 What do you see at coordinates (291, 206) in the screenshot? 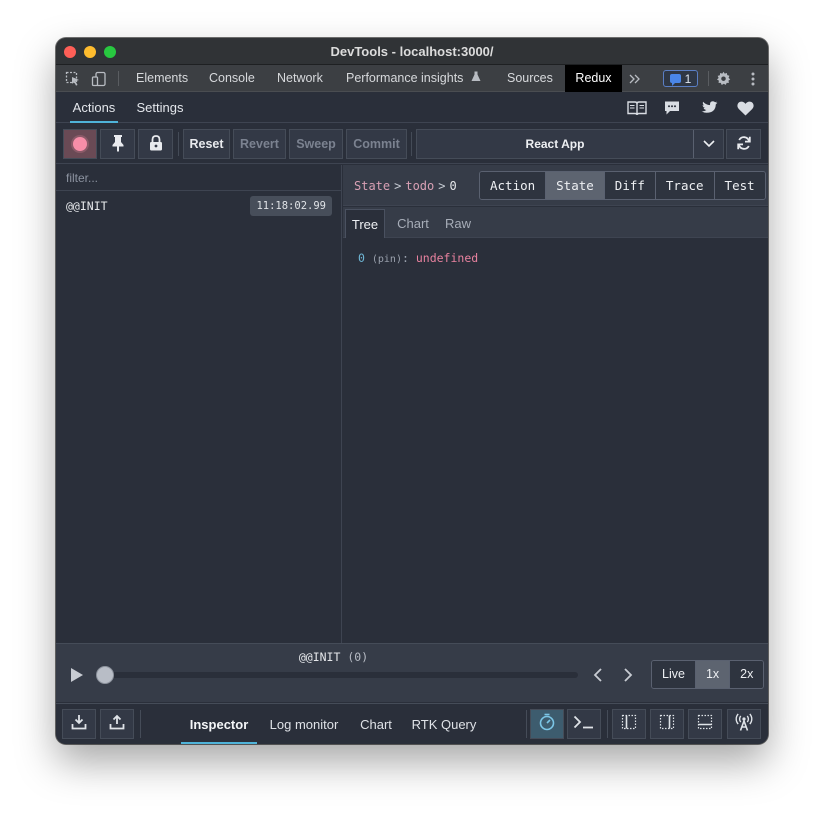
I see `action-timestamp-badge: 11:18:02.99` at bounding box center [291, 206].